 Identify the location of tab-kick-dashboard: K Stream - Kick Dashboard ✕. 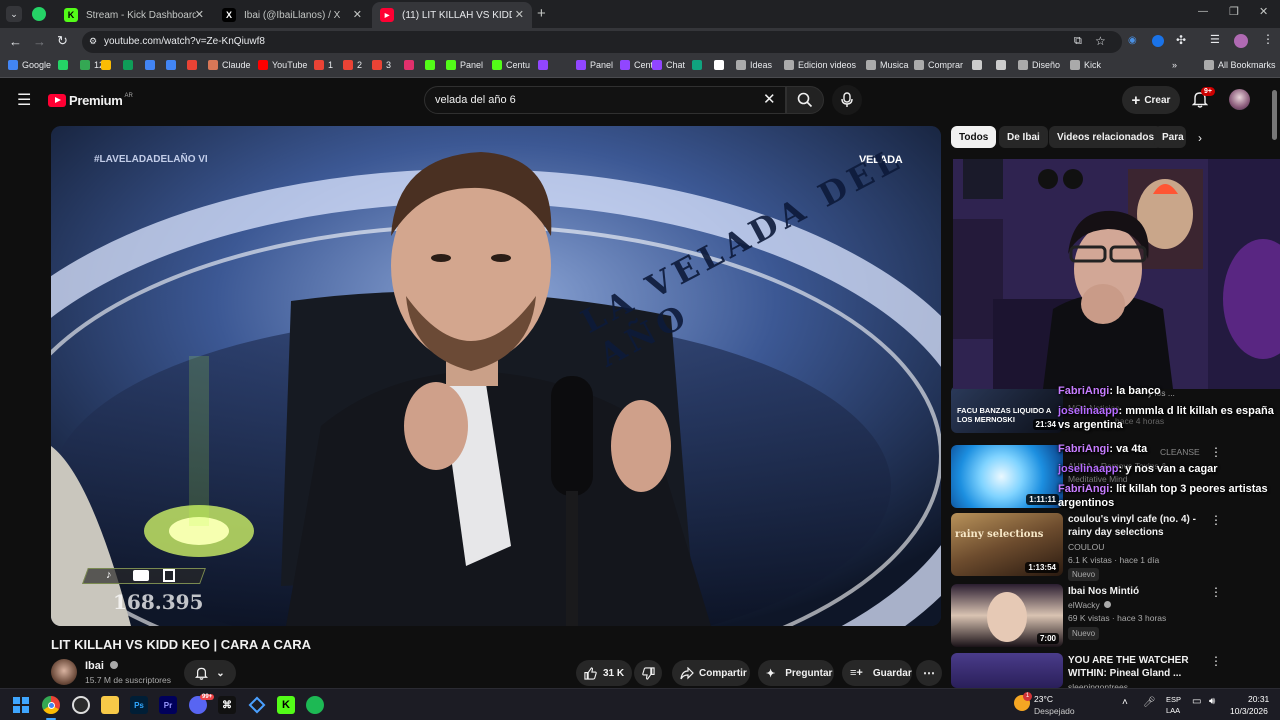
(134, 15).